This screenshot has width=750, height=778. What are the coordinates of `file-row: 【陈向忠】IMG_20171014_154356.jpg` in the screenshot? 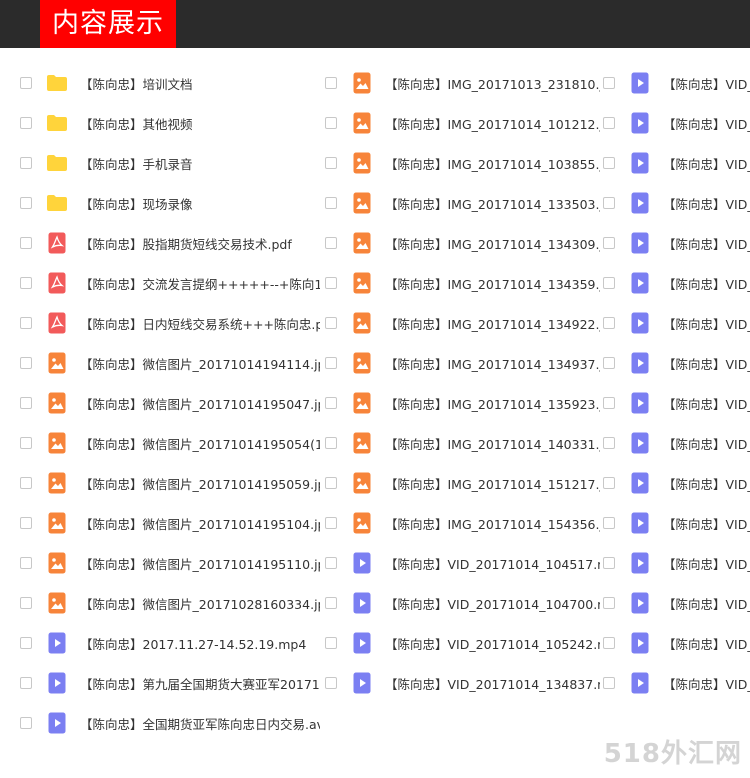 It's located at (462, 523).